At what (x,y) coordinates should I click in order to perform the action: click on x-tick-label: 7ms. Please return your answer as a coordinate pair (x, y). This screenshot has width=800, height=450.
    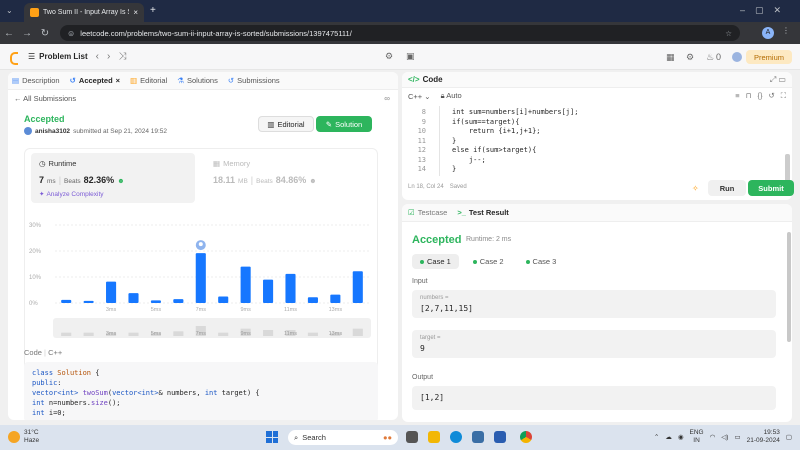
    Looking at the image, I should click on (201, 310).